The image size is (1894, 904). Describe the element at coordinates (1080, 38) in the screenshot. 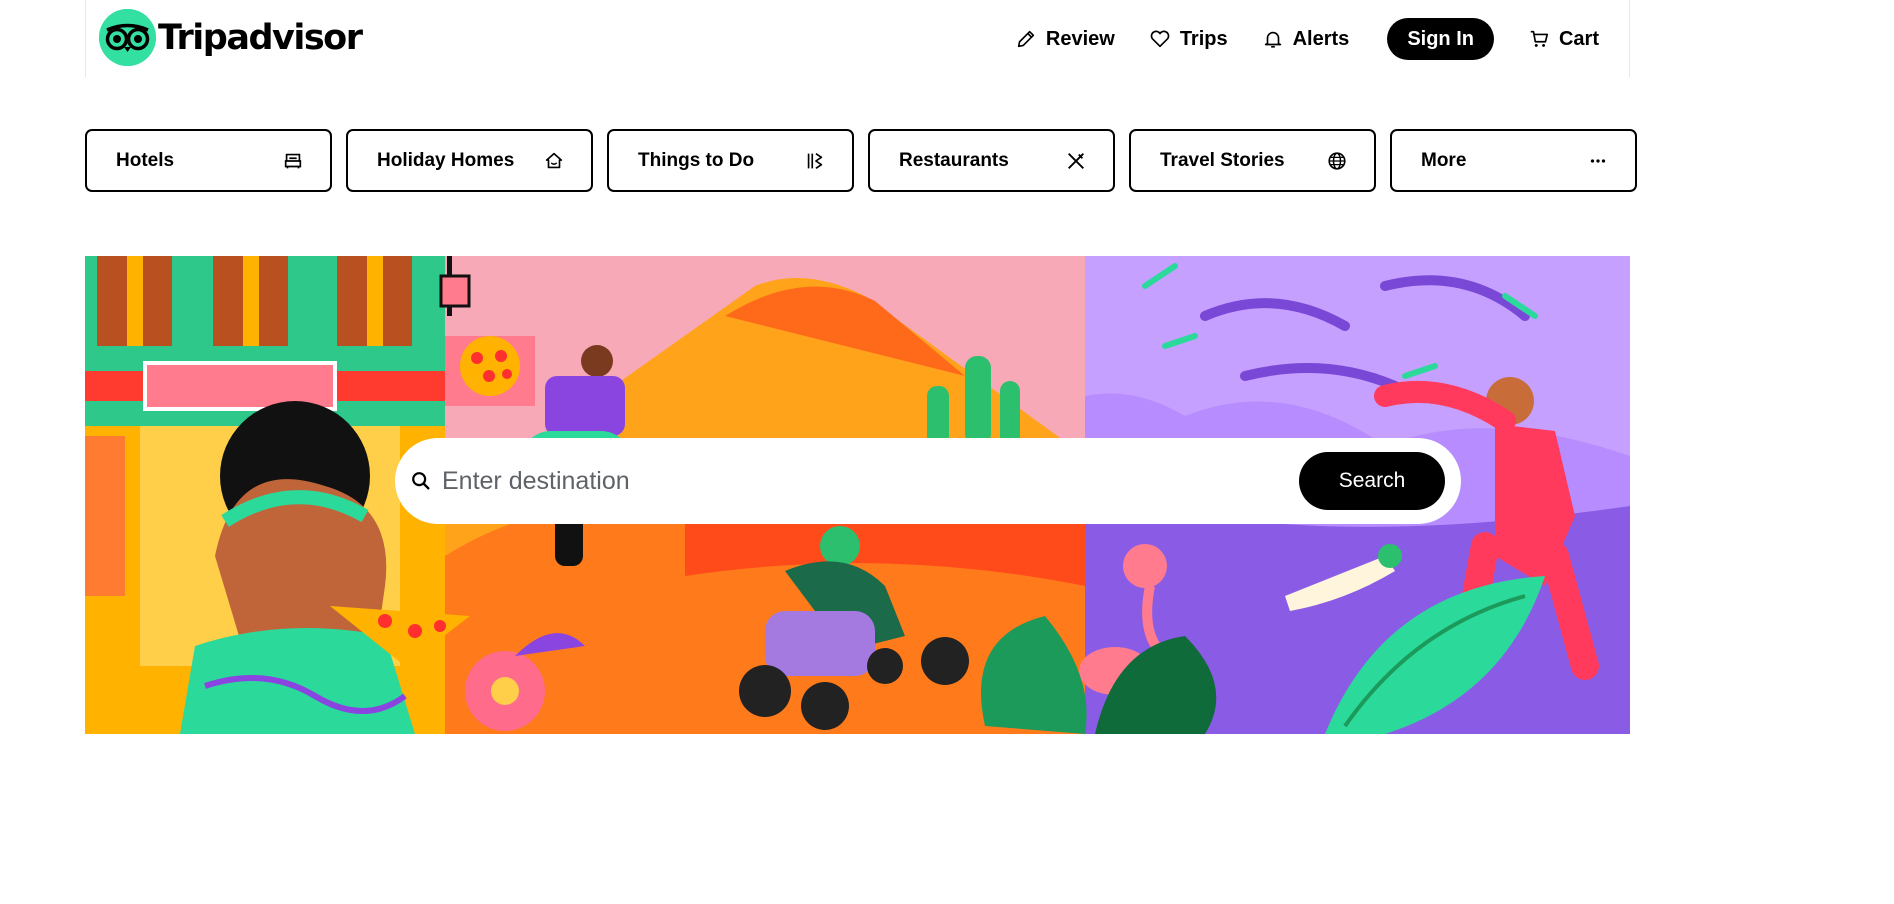

I see `review-label: Review` at that location.